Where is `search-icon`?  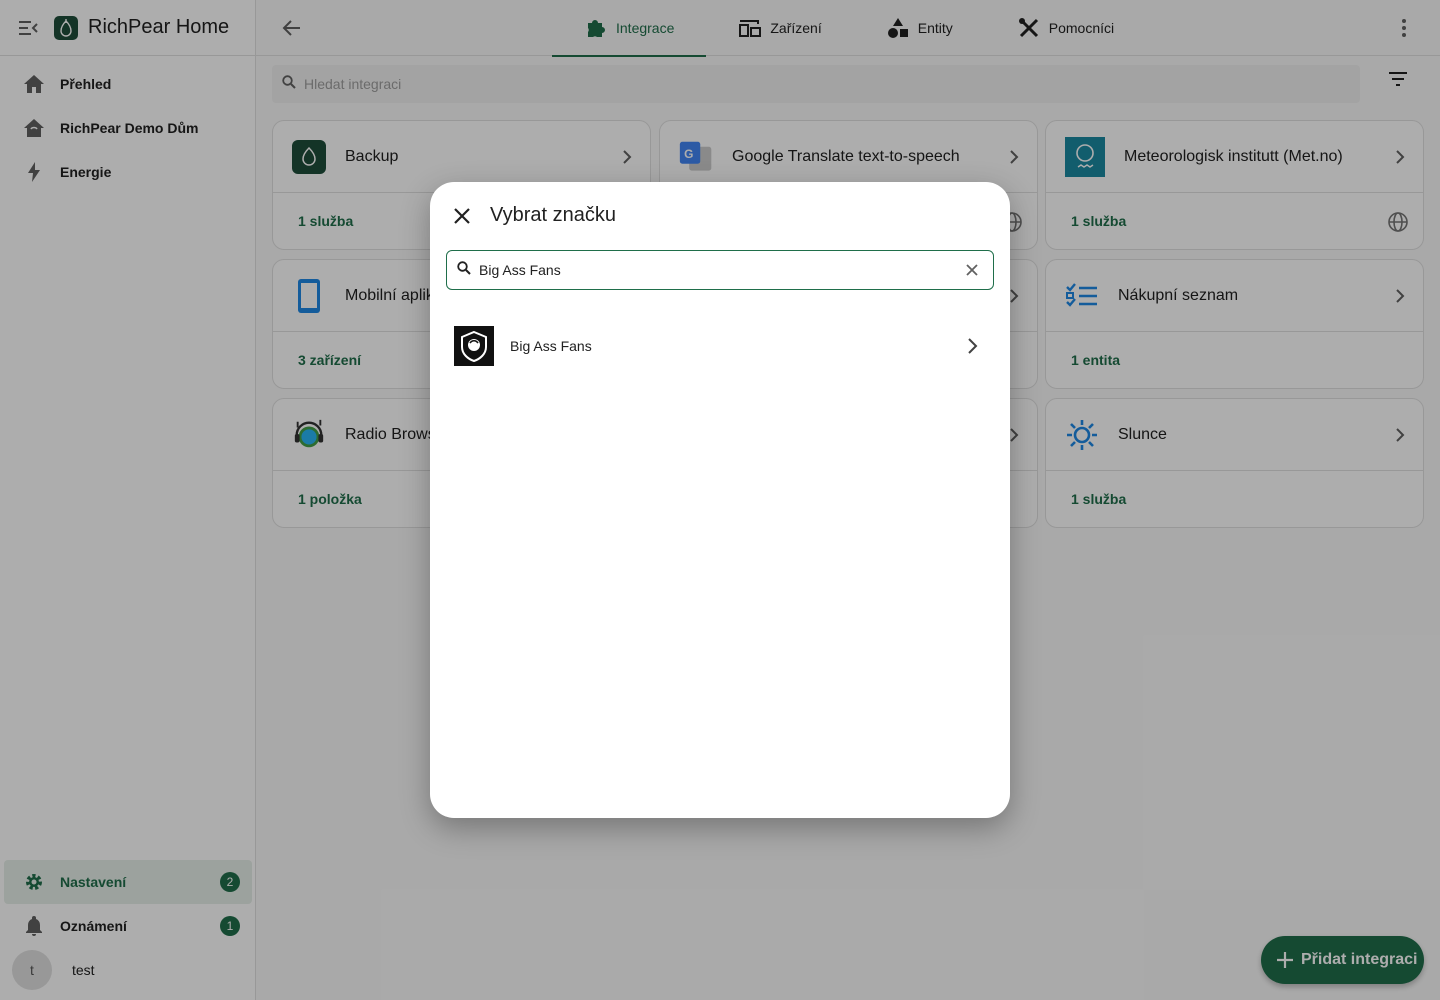
search-icon is located at coordinates (464, 270).